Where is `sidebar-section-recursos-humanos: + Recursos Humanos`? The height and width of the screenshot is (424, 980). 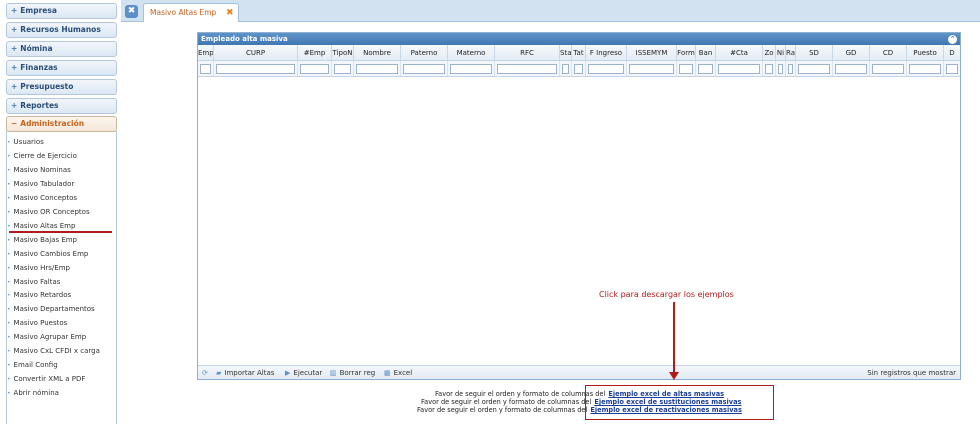
sidebar-section-recursos-humanos: + Recursos Humanos is located at coordinates (61, 30).